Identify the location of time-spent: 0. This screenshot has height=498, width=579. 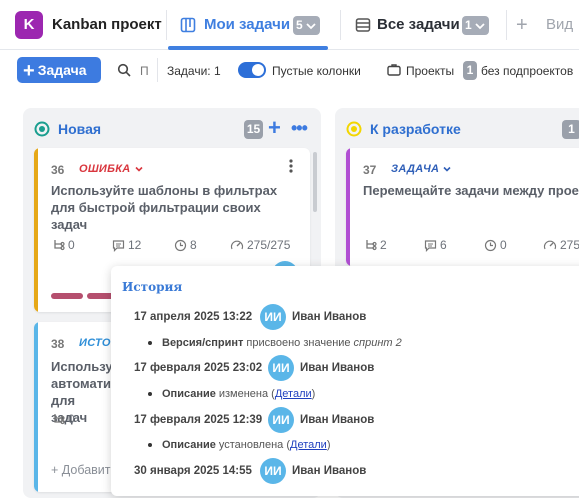
(495, 245).